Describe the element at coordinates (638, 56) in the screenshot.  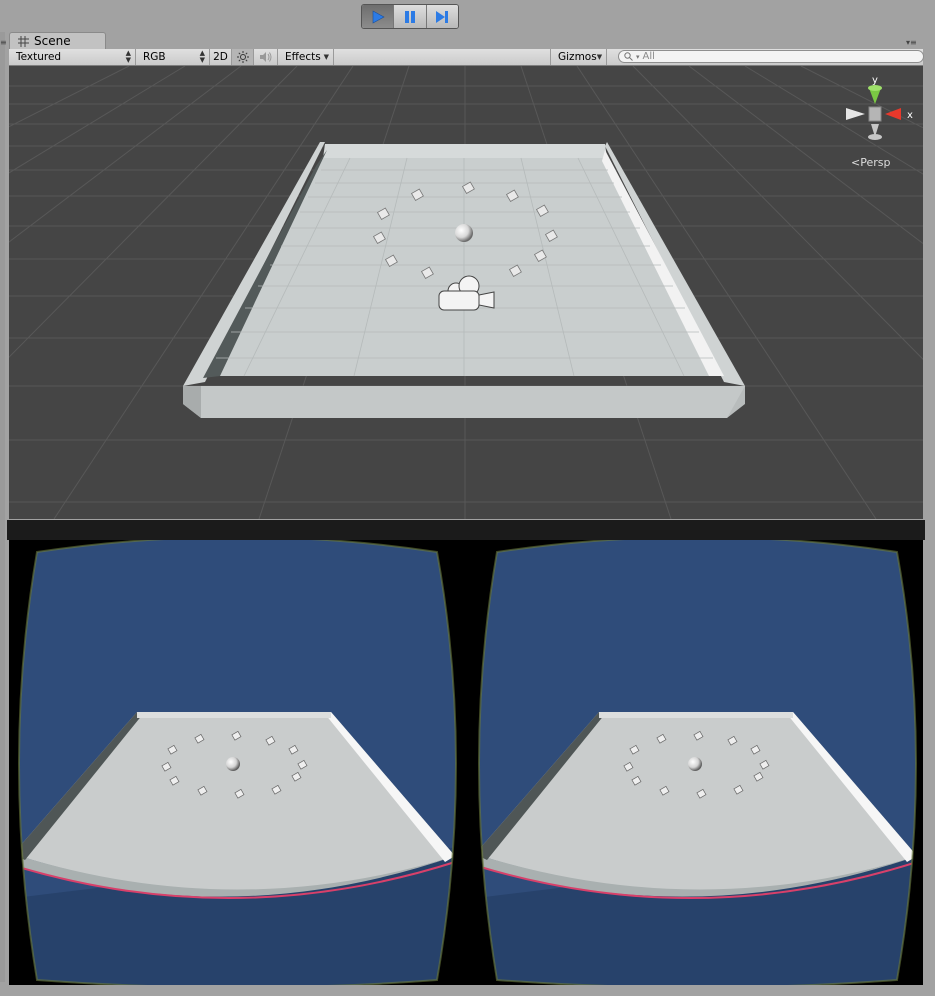
I see `search-dropdown-icon: ▾` at that location.